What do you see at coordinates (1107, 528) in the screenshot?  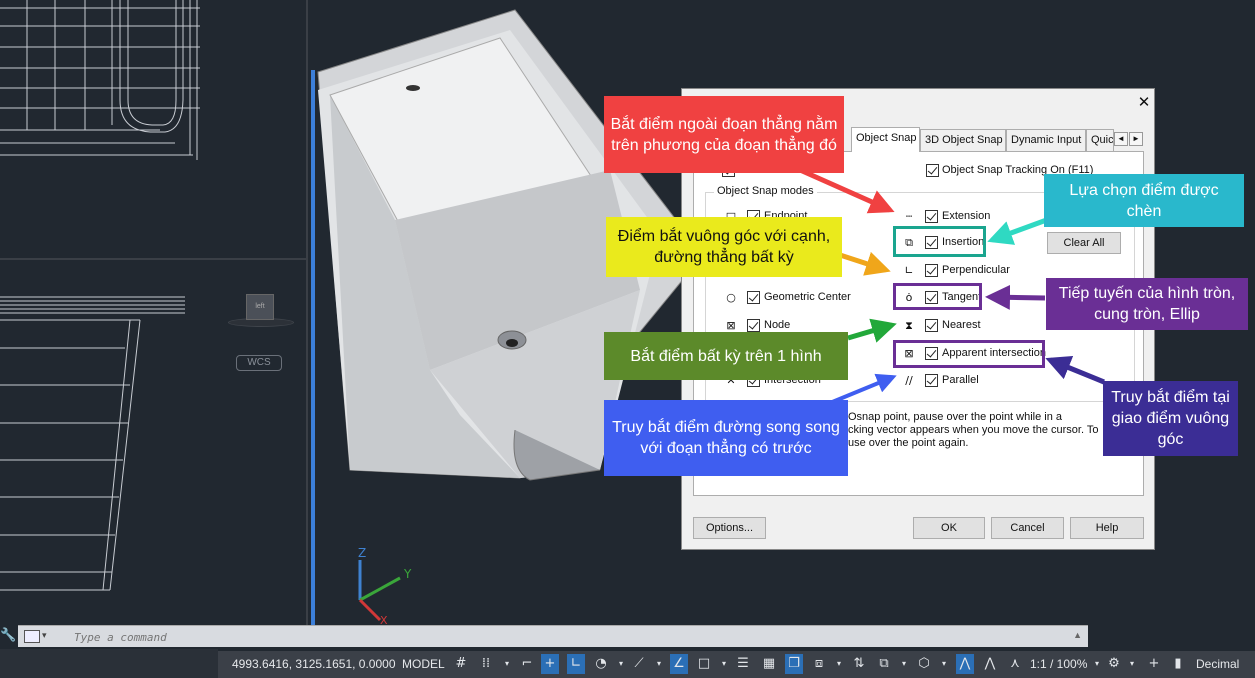 I see `help-button: Help` at bounding box center [1107, 528].